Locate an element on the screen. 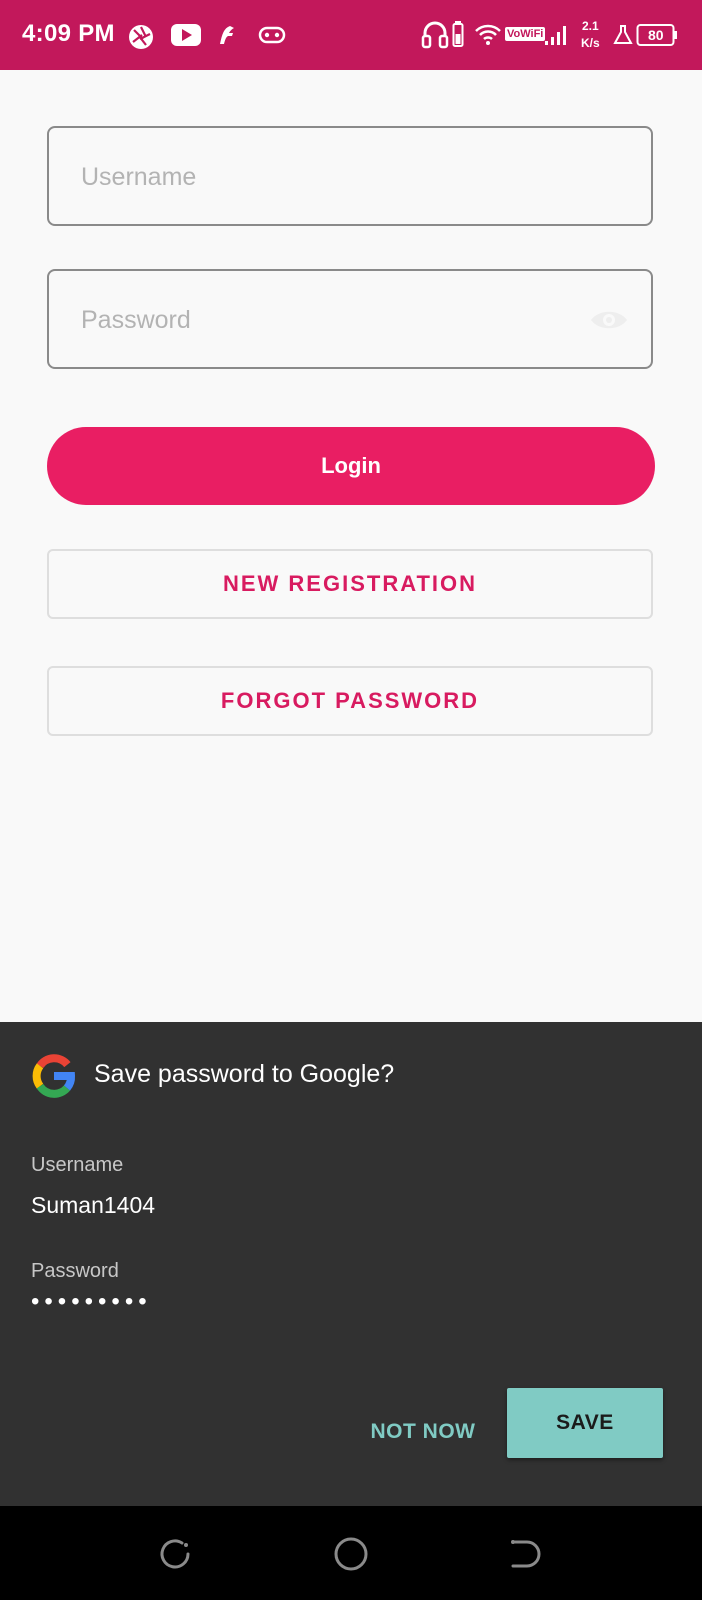 The image size is (702, 1600). sheet-username-value: Suman1404 is located at coordinates (93, 1205).